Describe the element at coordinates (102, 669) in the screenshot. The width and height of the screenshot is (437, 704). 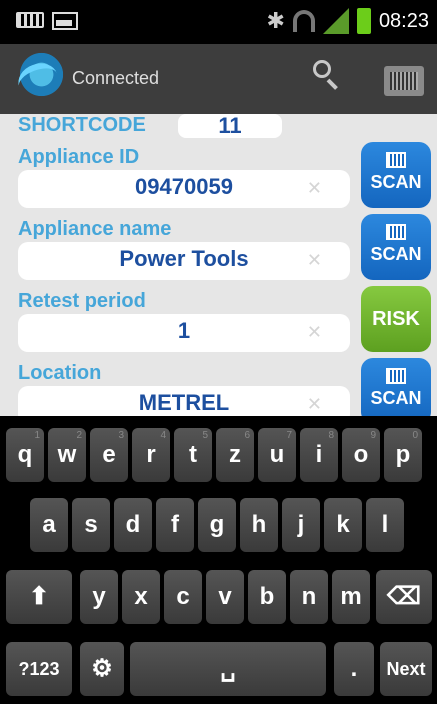
I see `settings-key: ⚙` at that location.